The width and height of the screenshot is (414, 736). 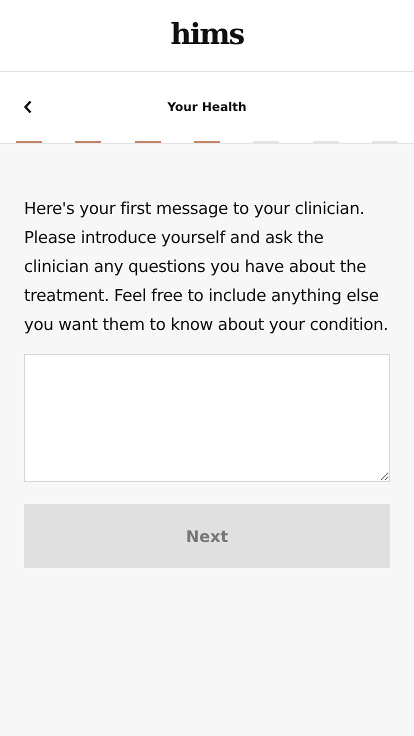 What do you see at coordinates (28, 107) in the screenshot?
I see `chevron-left-icon` at bounding box center [28, 107].